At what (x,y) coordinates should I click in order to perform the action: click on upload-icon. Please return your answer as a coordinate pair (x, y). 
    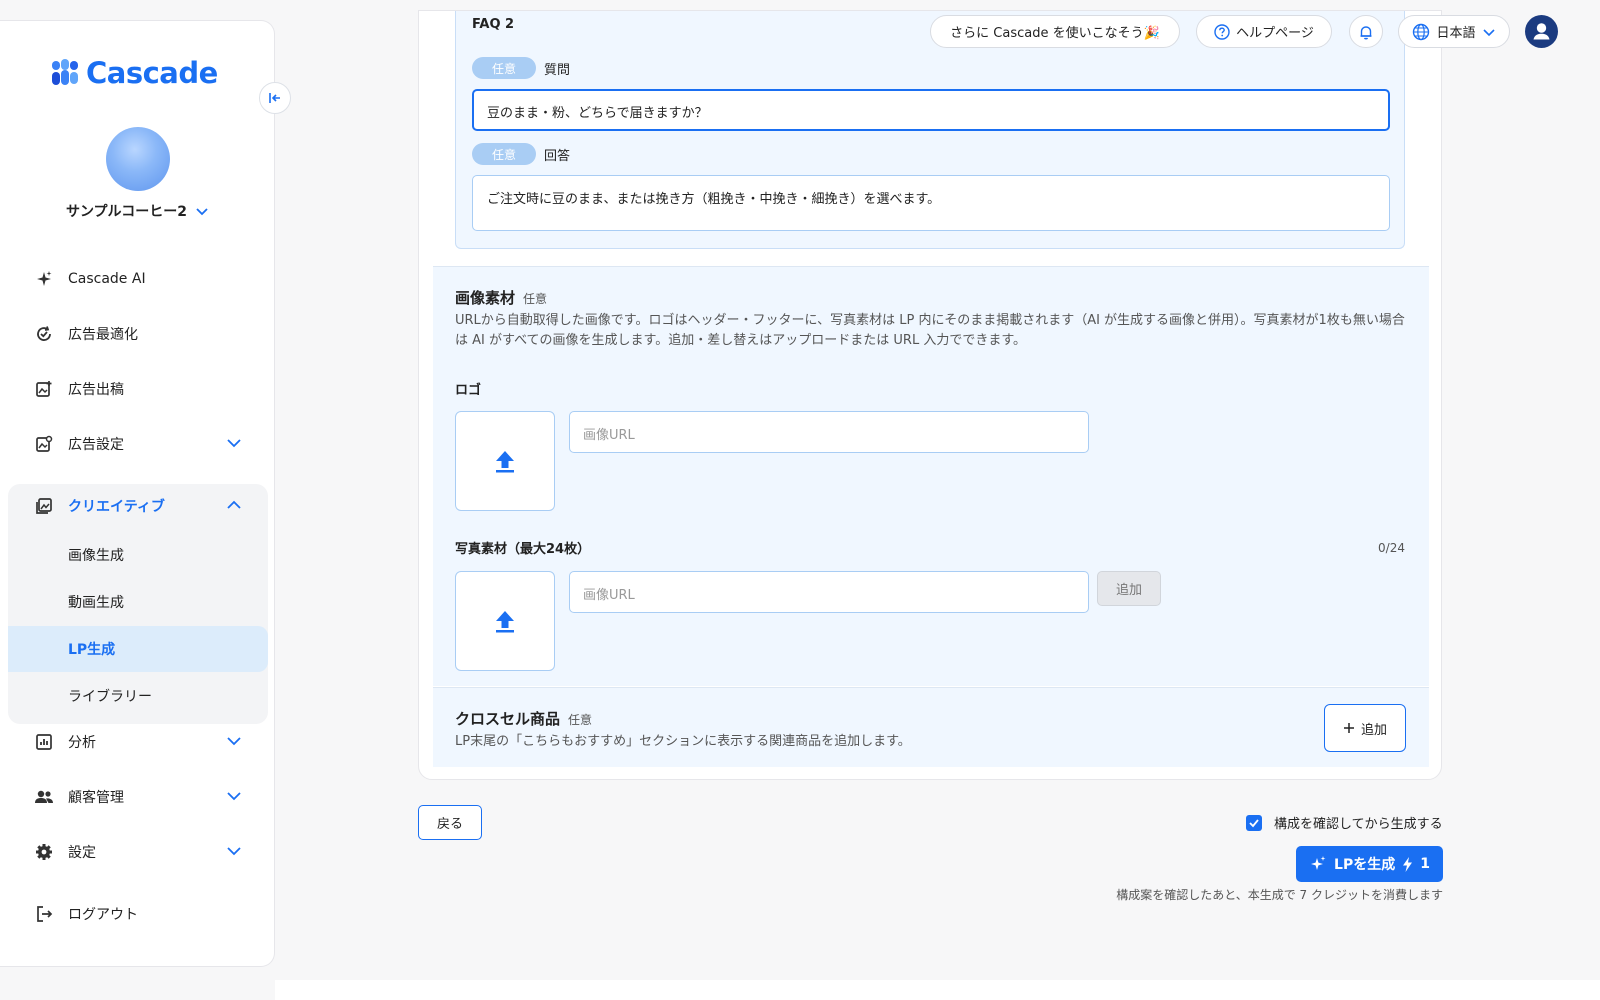
    Looking at the image, I should click on (505, 622).